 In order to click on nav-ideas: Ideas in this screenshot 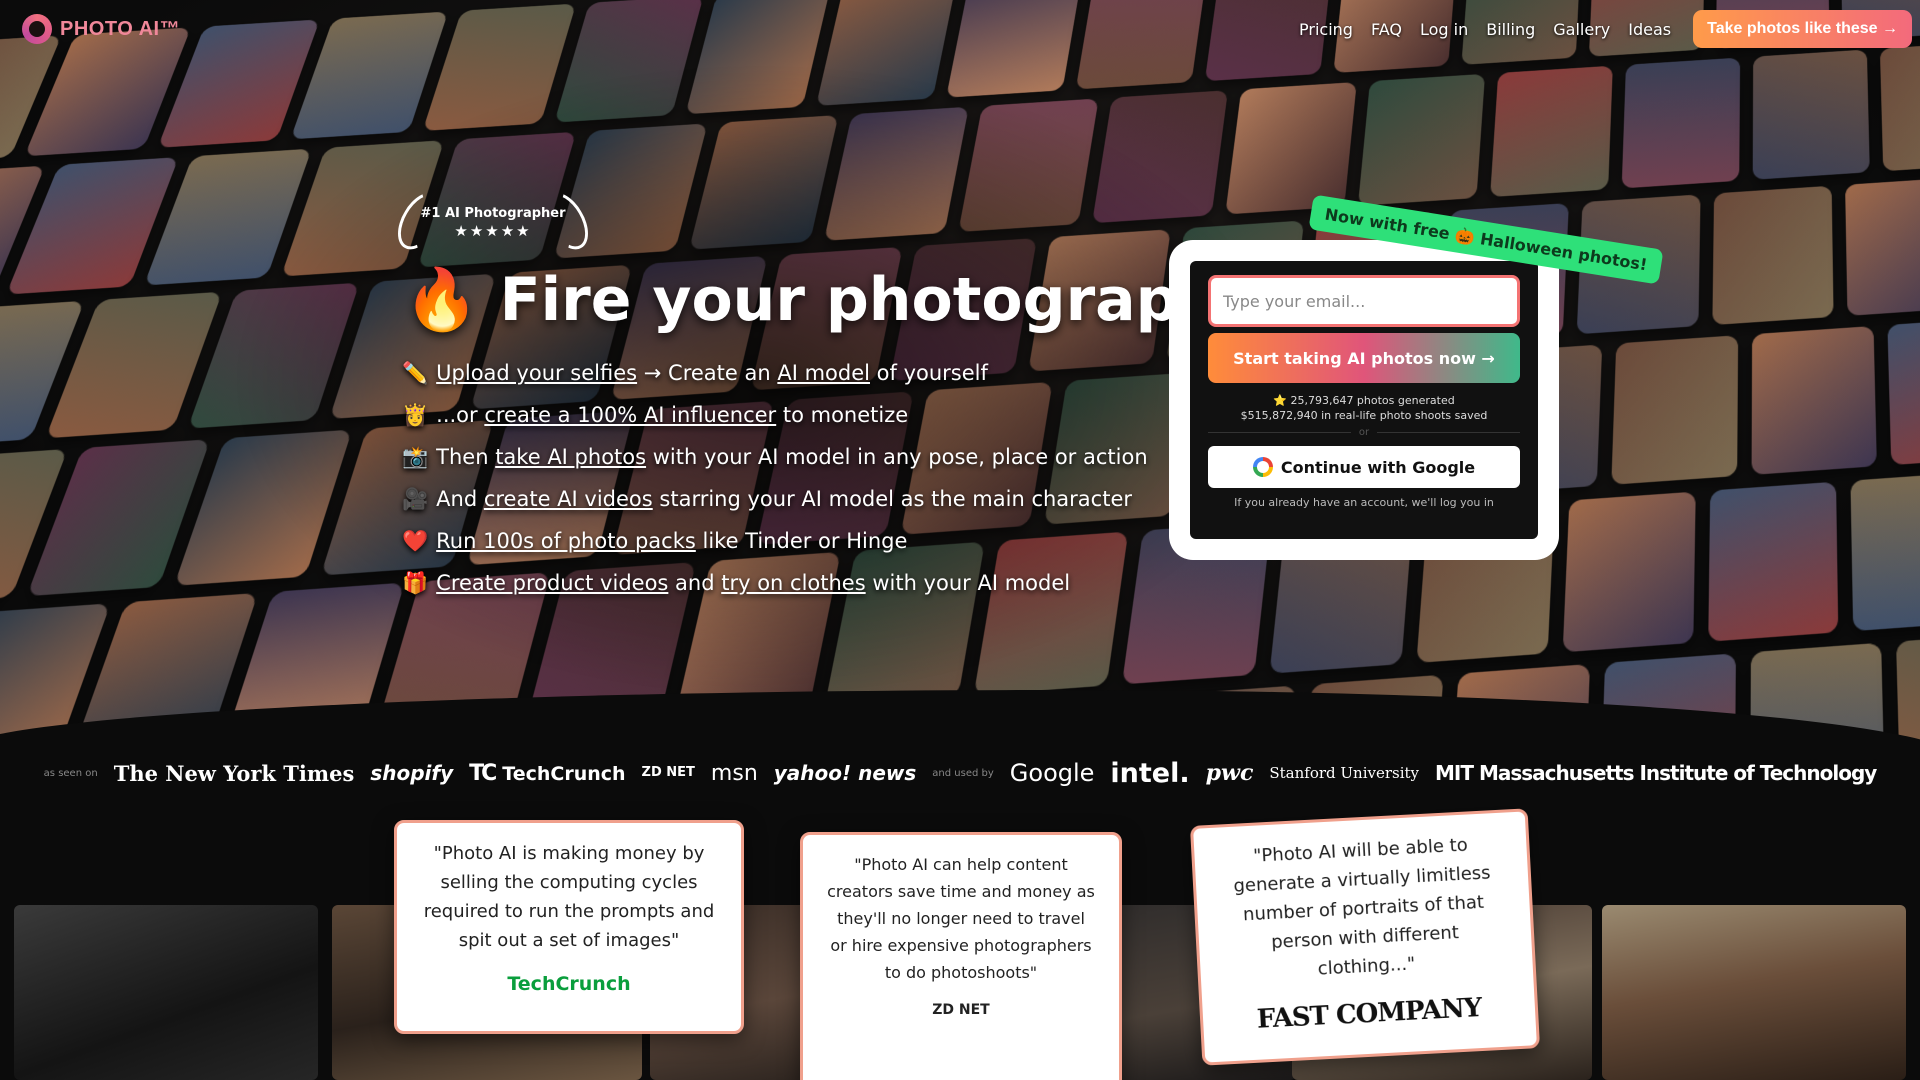, I will do `click(1649, 29)`.